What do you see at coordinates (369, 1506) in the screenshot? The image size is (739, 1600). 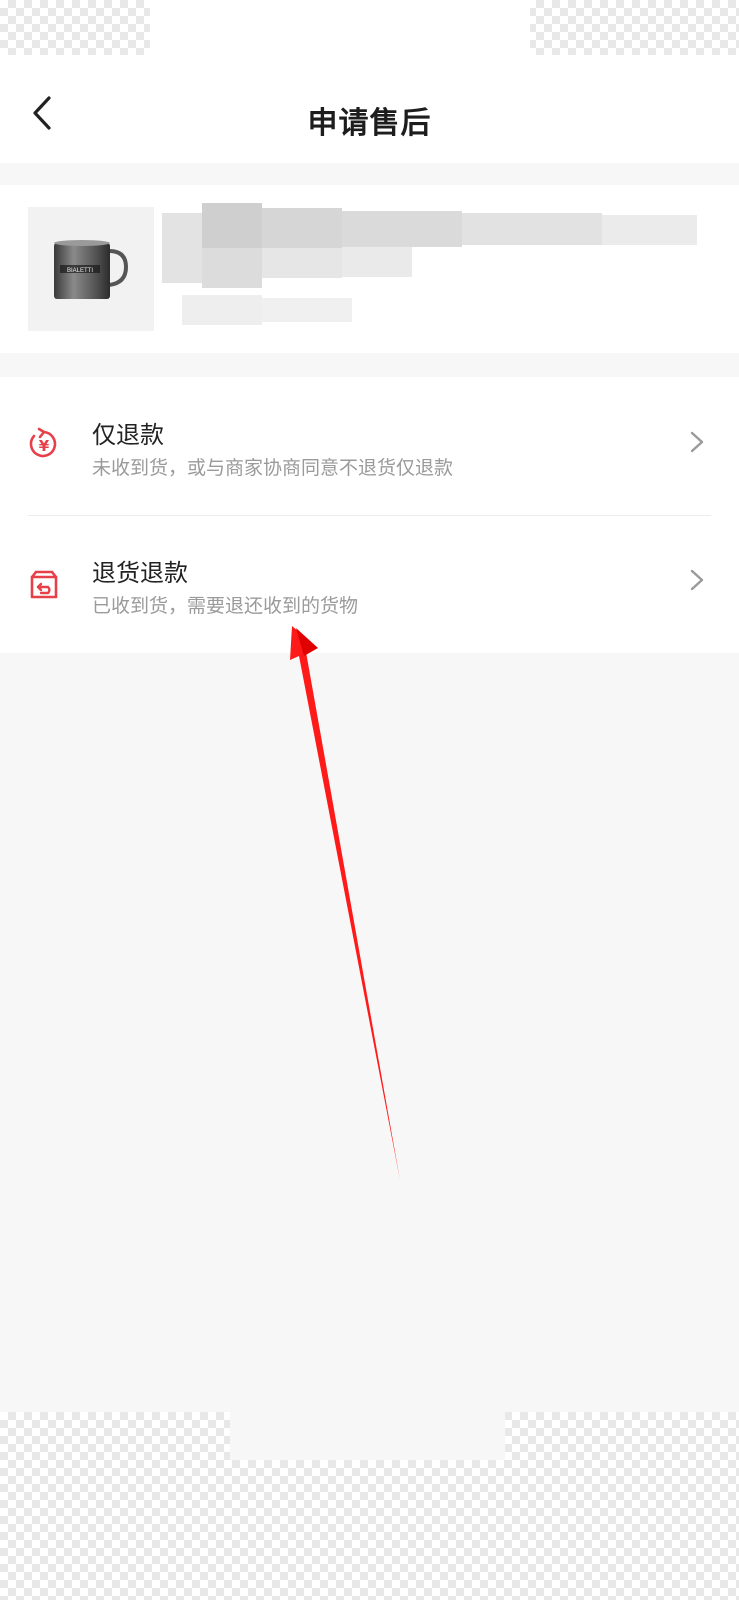 I see `bottom-area` at bounding box center [369, 1506].